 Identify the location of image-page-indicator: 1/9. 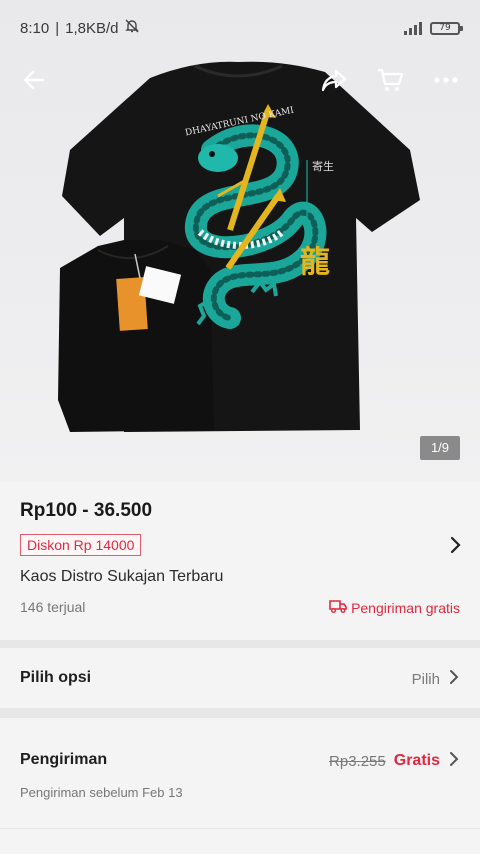
(440, 448).